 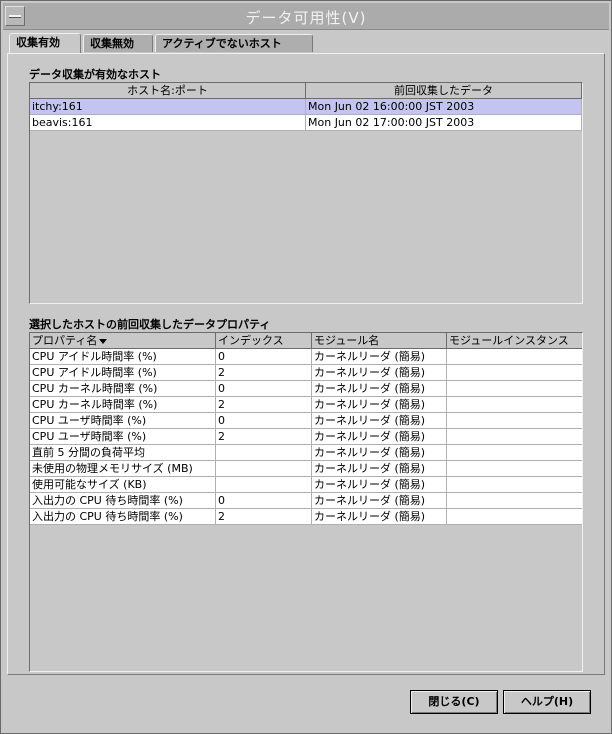 What do you see at coordinates (264, 341) in the screenshot?
I see `column-header-index: インデックス` at bounding box center [264, 341].